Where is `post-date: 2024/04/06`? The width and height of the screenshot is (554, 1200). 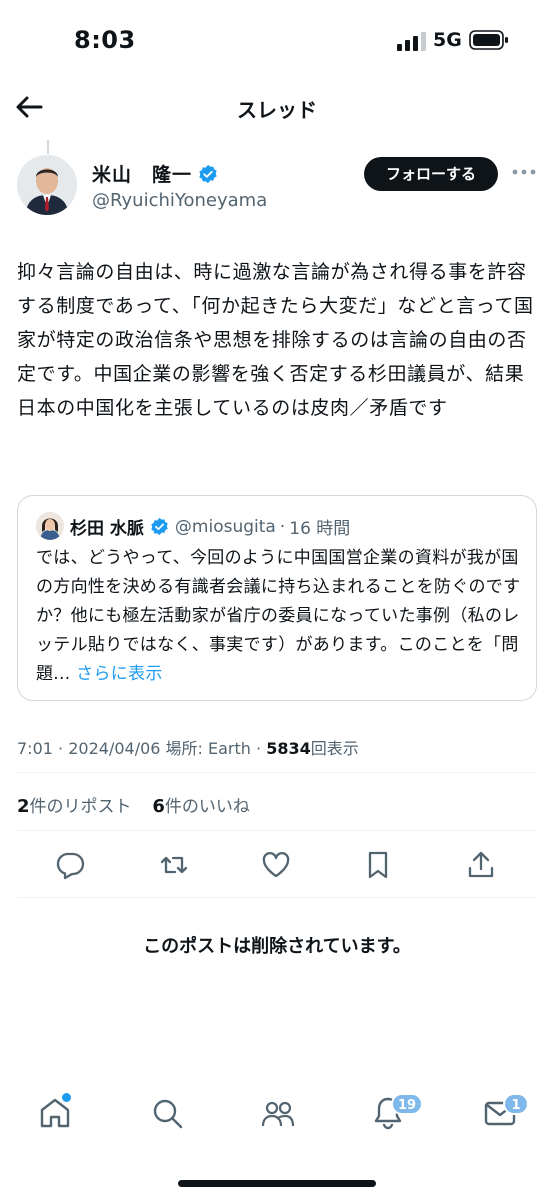 post-date: 2024/04/06 is located at coordinates (114, 748).